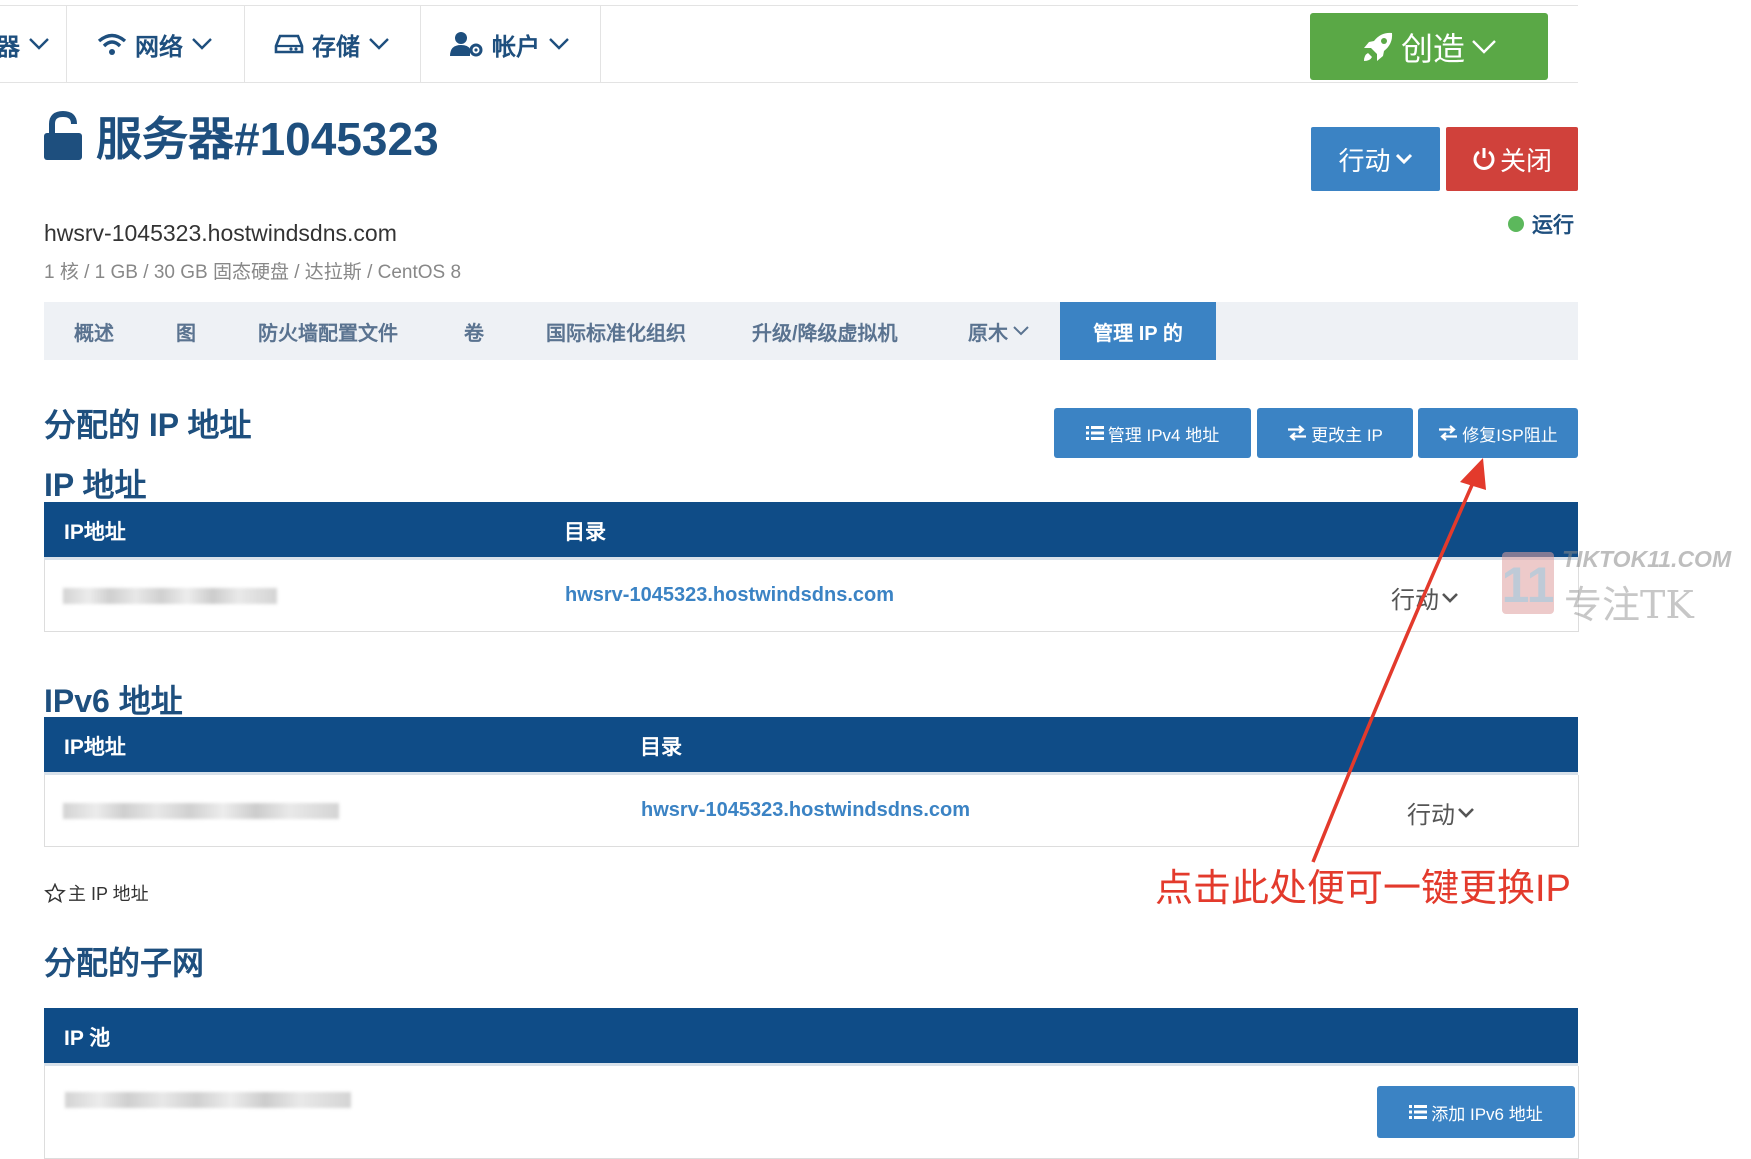 The width and height of the screenshot is (1751, 1159). Describe the element at coordinates (1629, 605) in the screenshot. I see `watermark-slogan: 专注TK` at that location.